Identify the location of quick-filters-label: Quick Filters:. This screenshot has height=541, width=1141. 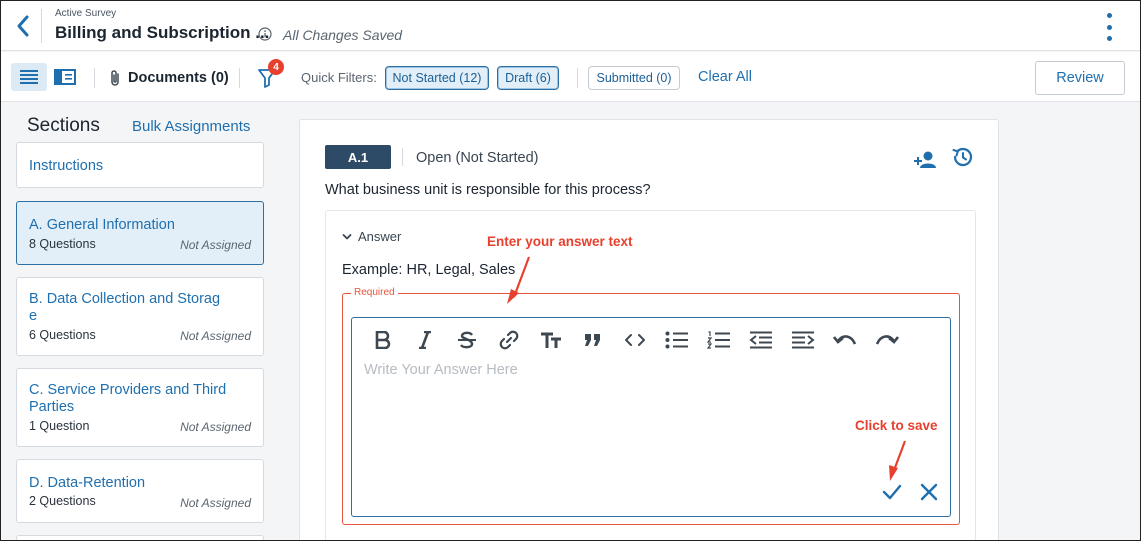
(339, 77).